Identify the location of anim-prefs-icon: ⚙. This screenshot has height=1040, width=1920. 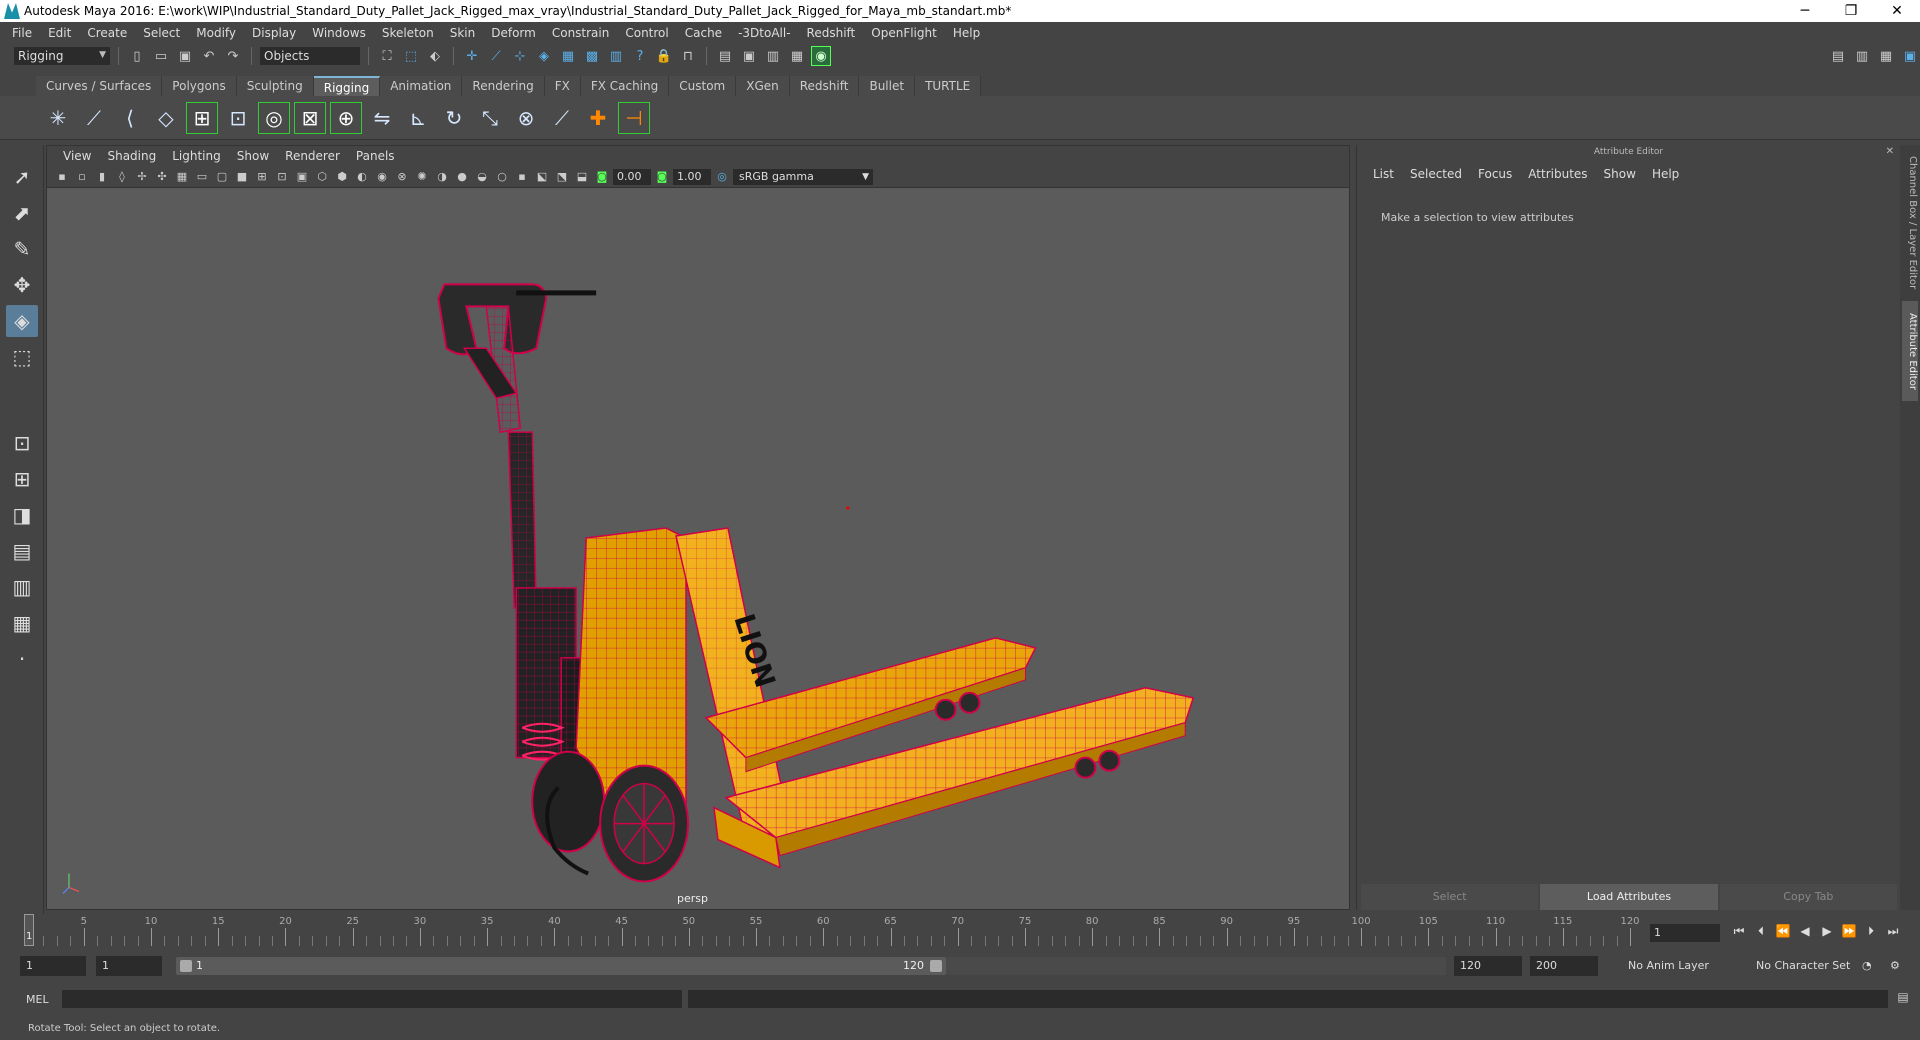
(1901, 966).